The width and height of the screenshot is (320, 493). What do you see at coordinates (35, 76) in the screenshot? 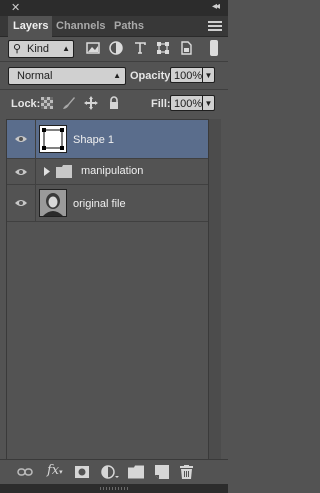
I see `blend-mode-value: Normal` at bounding box center [35, 76].